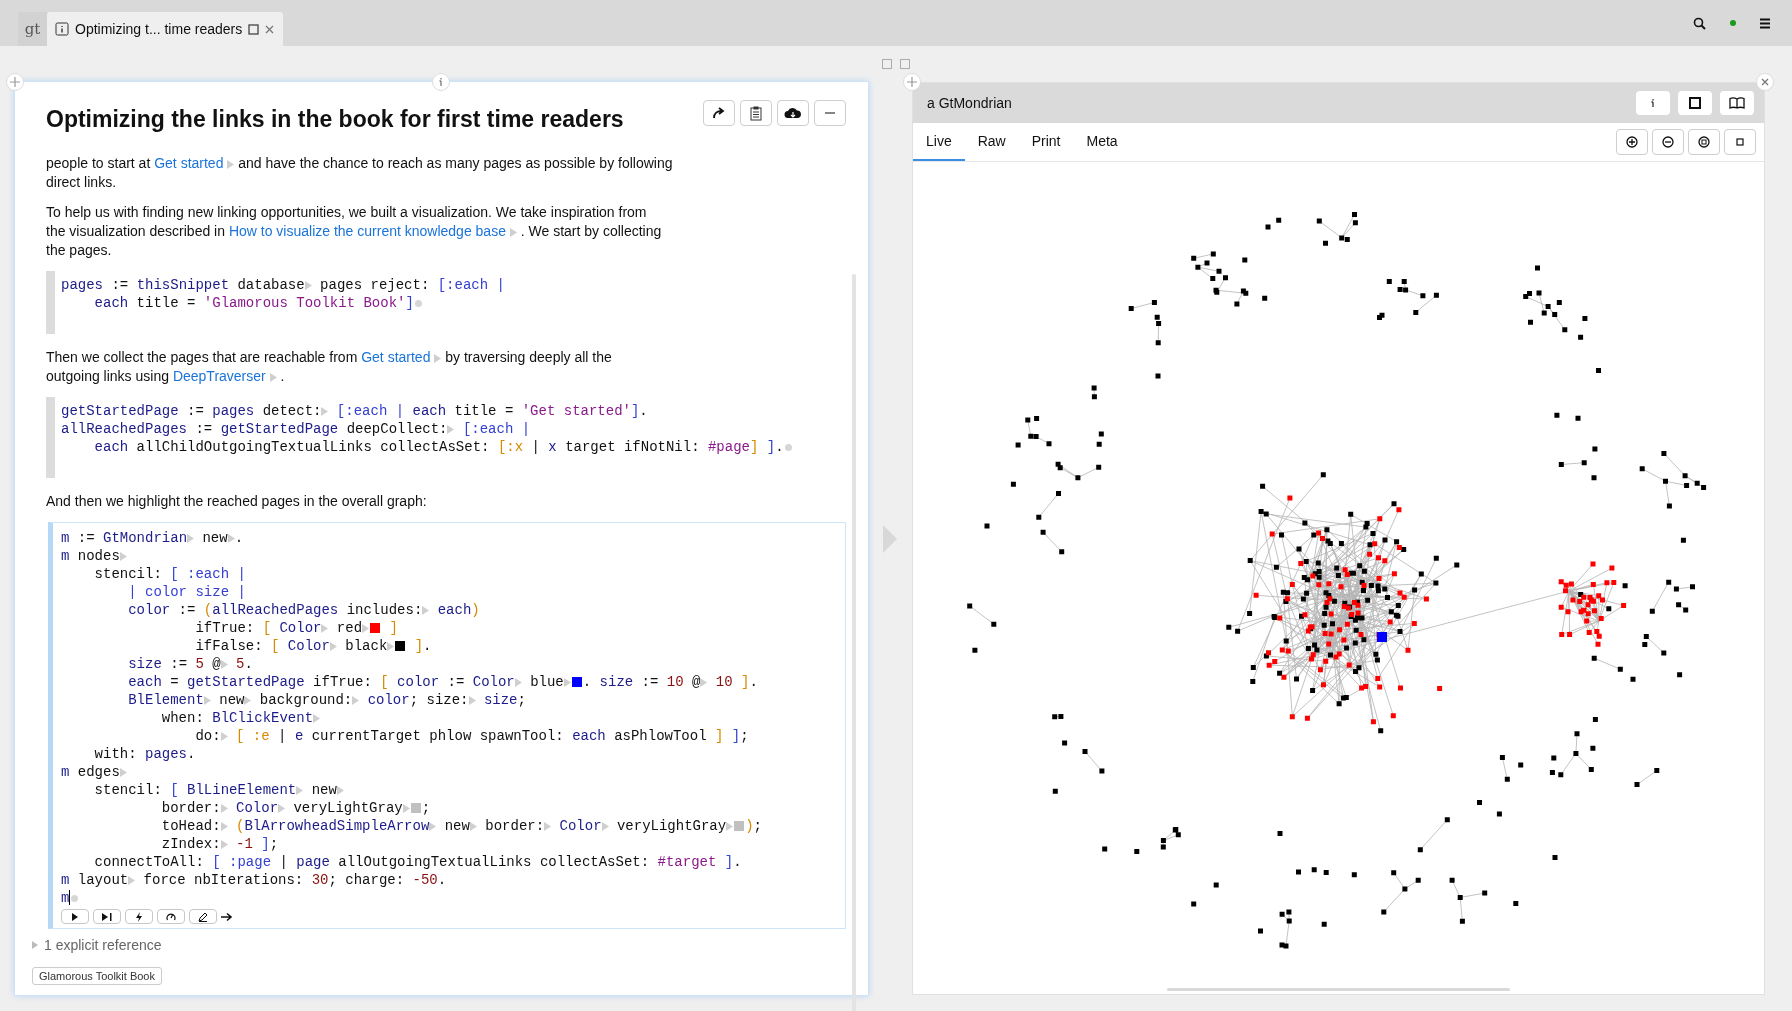 The image size is (1792, 1011). What do you see at coordinates (1695, 103) in the screenshot?
I see `maximize-button` at bounding box center [1695, 103].